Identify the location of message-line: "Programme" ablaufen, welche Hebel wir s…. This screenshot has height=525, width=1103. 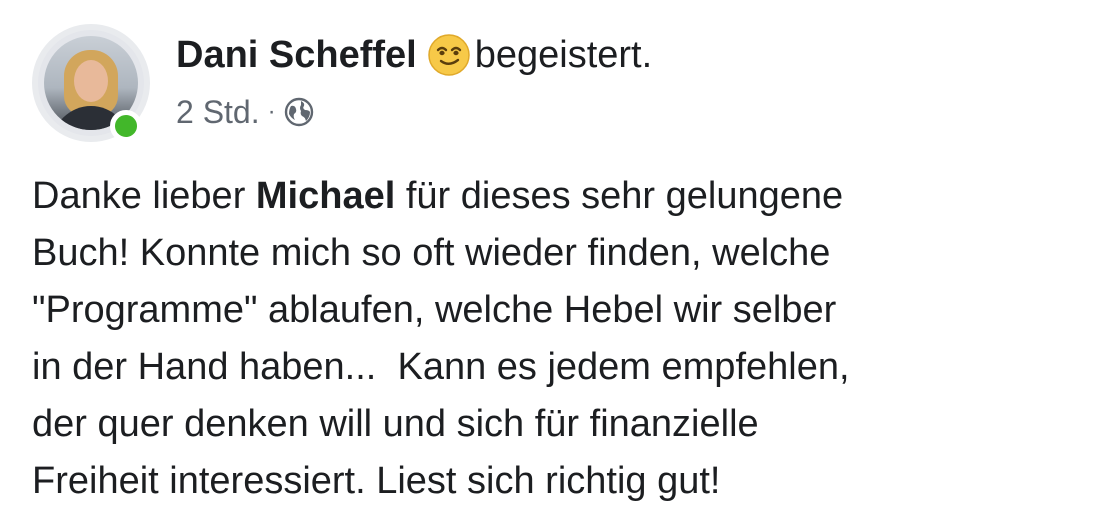
(434, 310).